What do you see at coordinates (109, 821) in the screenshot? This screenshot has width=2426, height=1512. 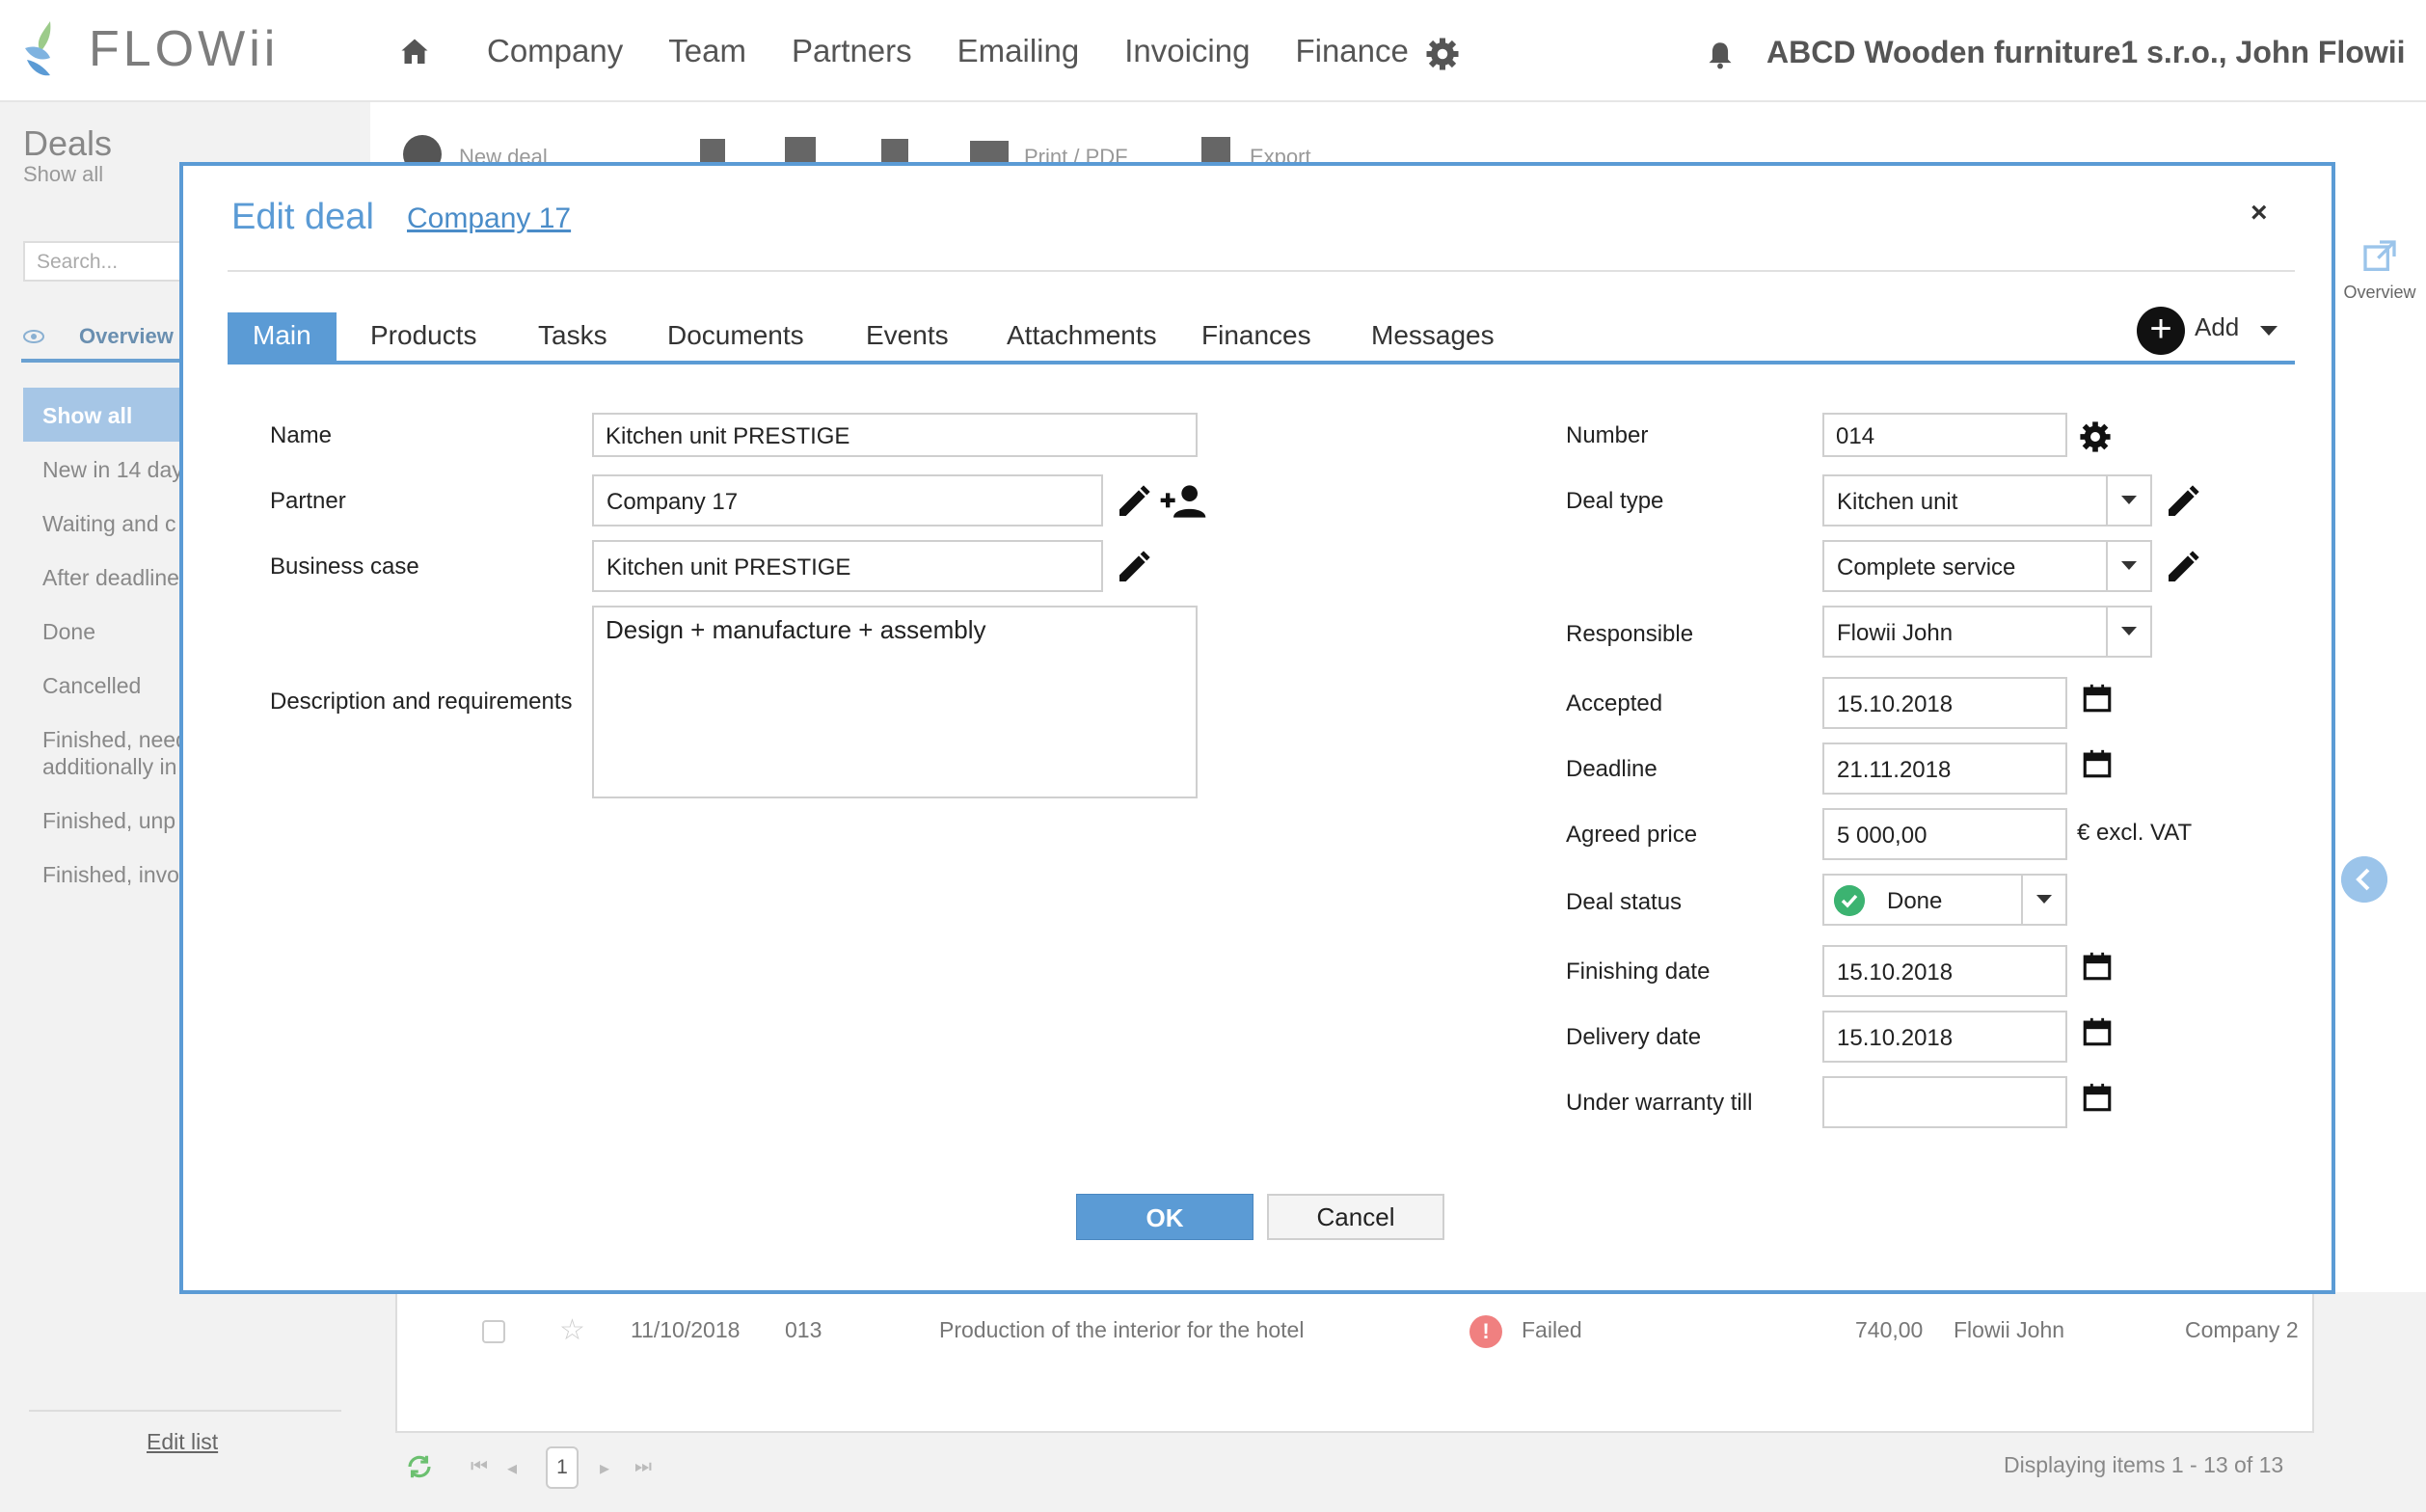 I see `filter-item: Finished, unp` at bounding box center [109, 821].